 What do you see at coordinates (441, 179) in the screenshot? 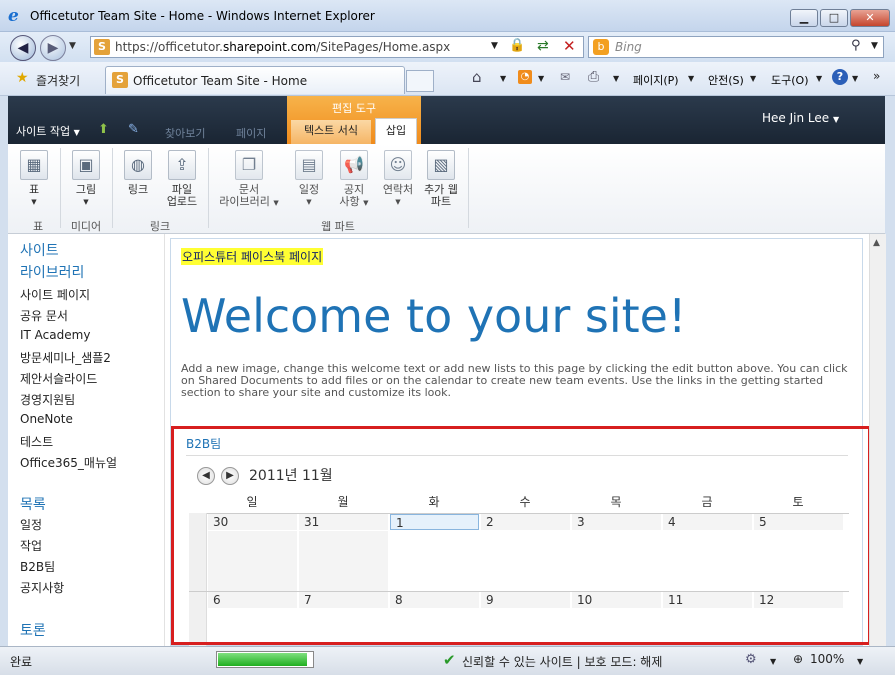
I see `add-web-part-button: ▧ 추가 웹 파트` at bounding box center [441, 179].